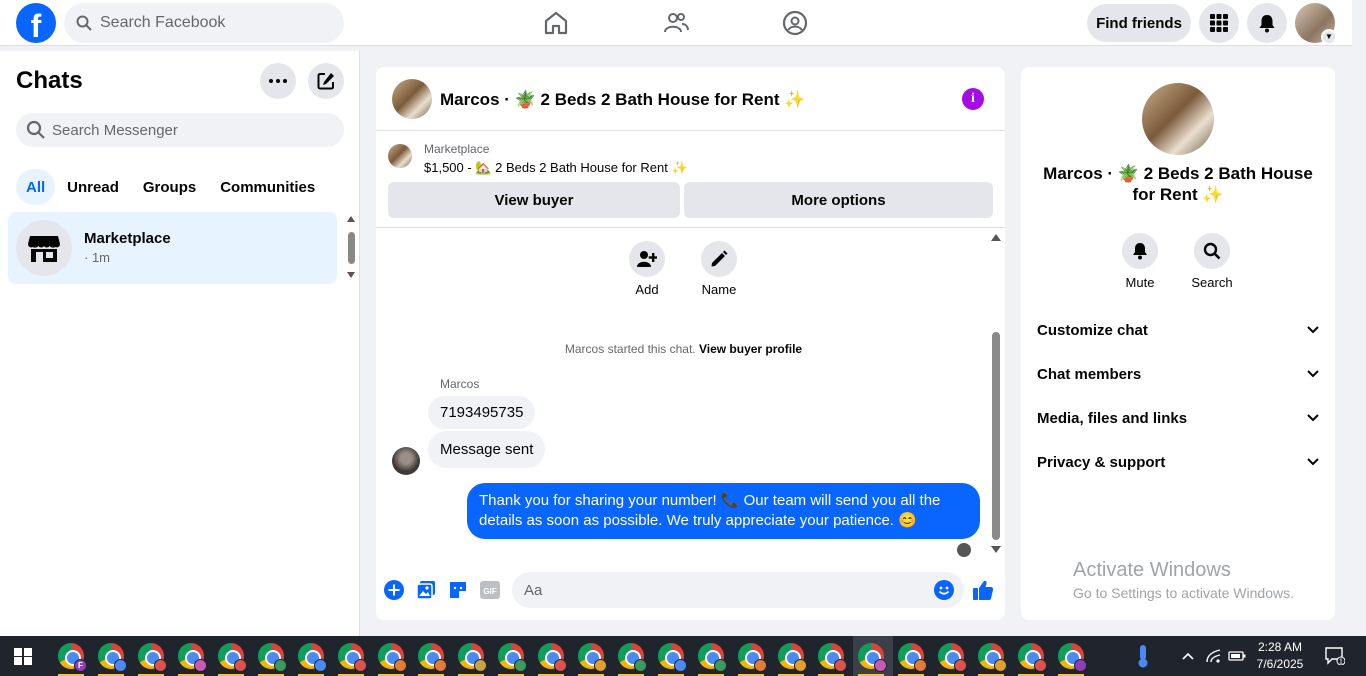 The image size is (1366, 676). What do you see at coordinates (412, 99) in the screenshot?
I see `conversation-avatar` at bounding box center [412, 99].